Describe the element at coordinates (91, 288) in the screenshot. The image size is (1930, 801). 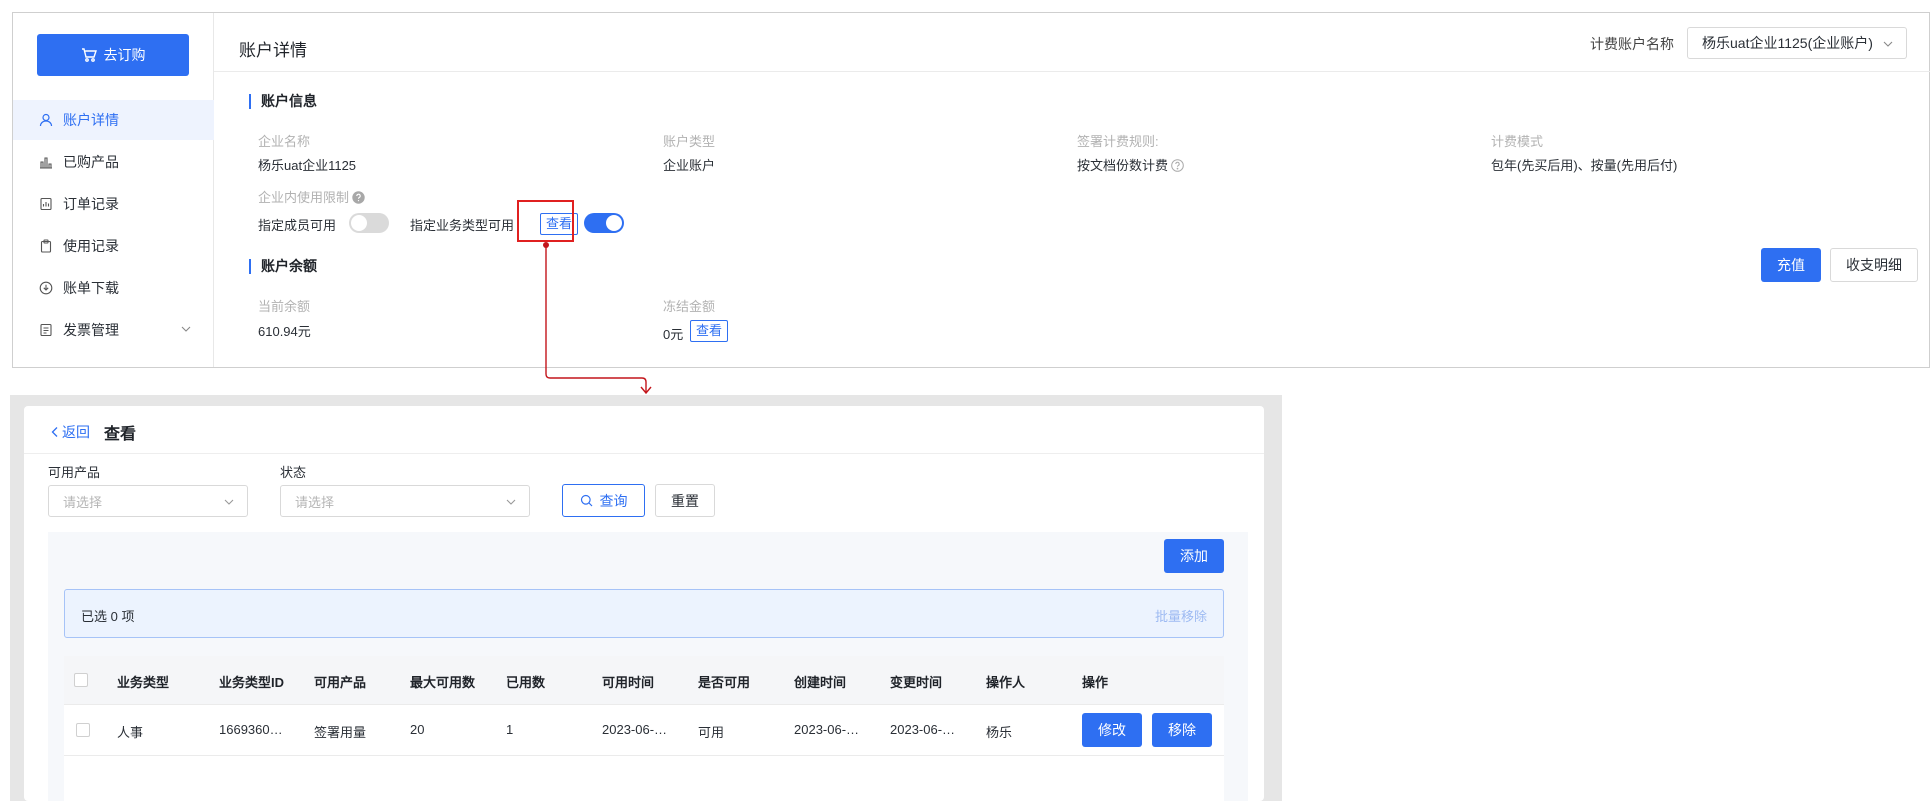
I see `sidebar-item-label: 账单下载` at that location.